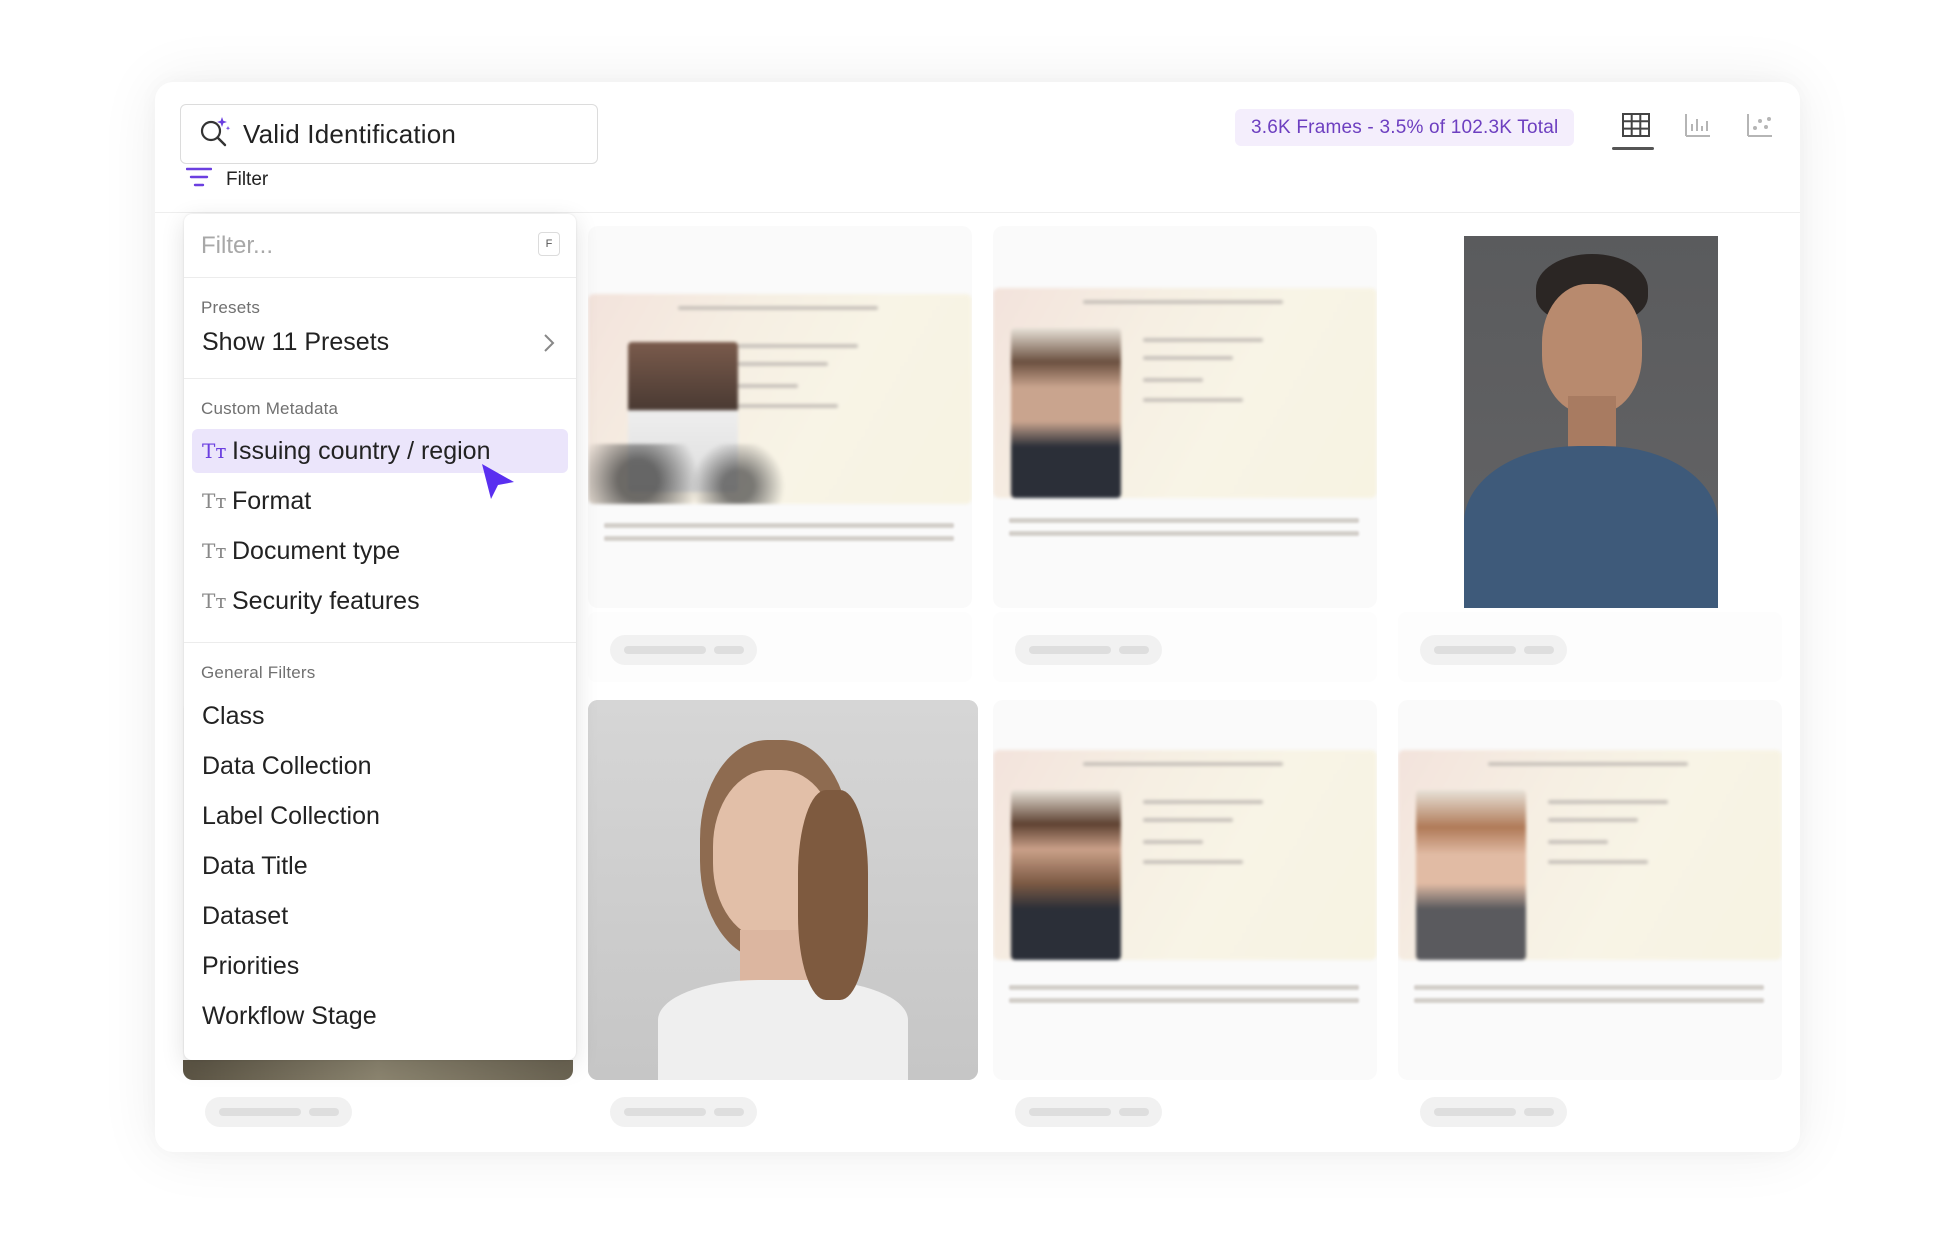 The width and height of the screenshot is (1944, 1236). What do you see at coordinates (498, 484) in the screenshot?
I see `mouse-cursor-icon` at bounding box center [498, 484].